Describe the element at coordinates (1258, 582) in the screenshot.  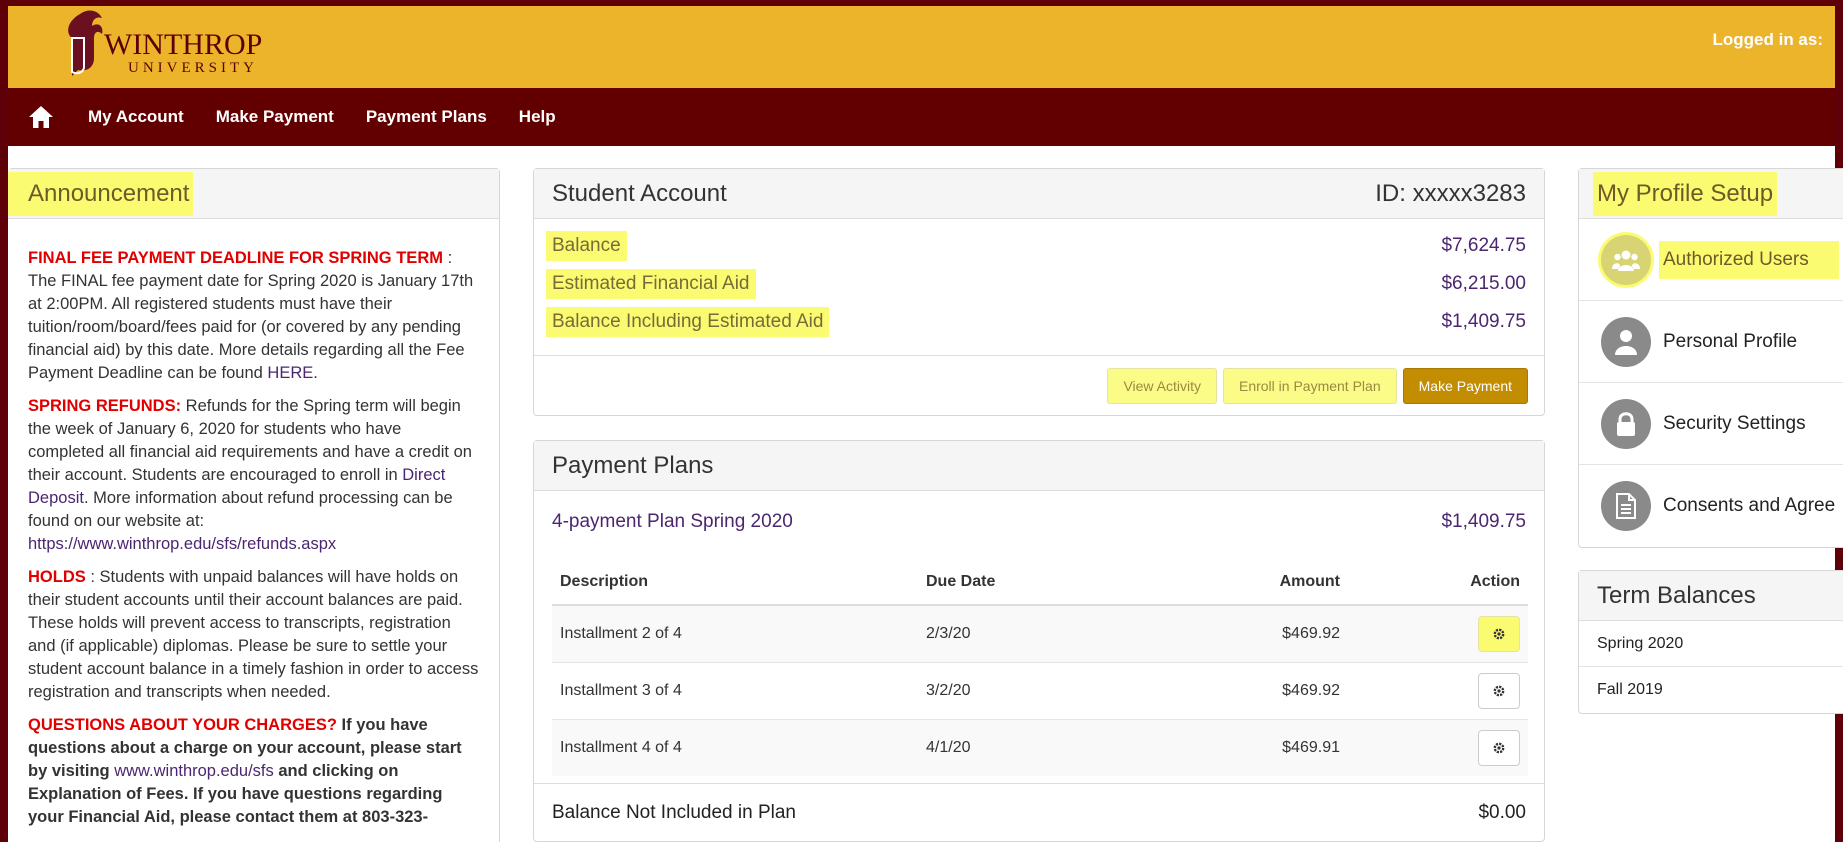
I see `col-amount: Amount` at that location.